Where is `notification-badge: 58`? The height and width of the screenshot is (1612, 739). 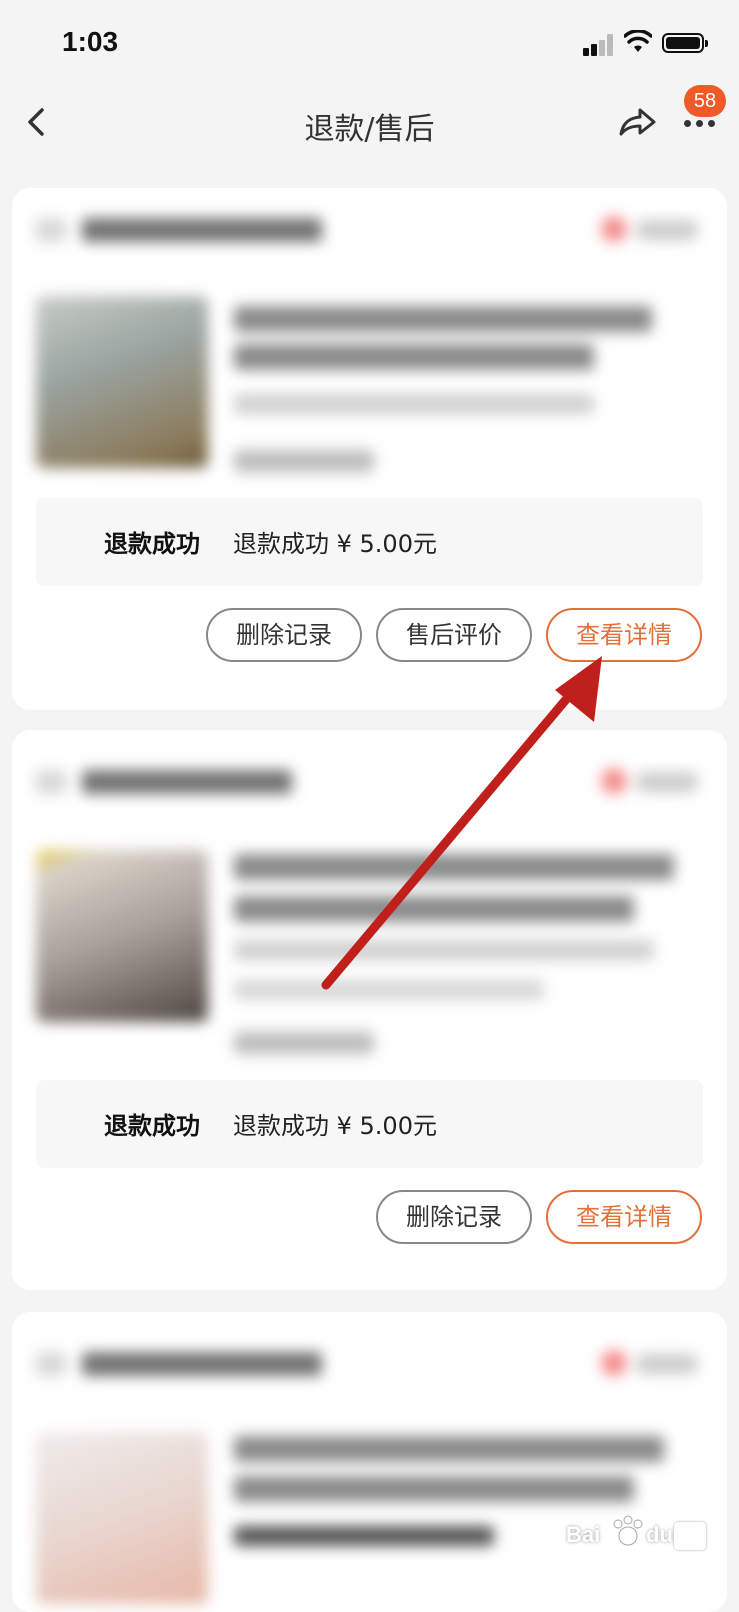 notification-badge: 58 is located at coordinates (705, 101).